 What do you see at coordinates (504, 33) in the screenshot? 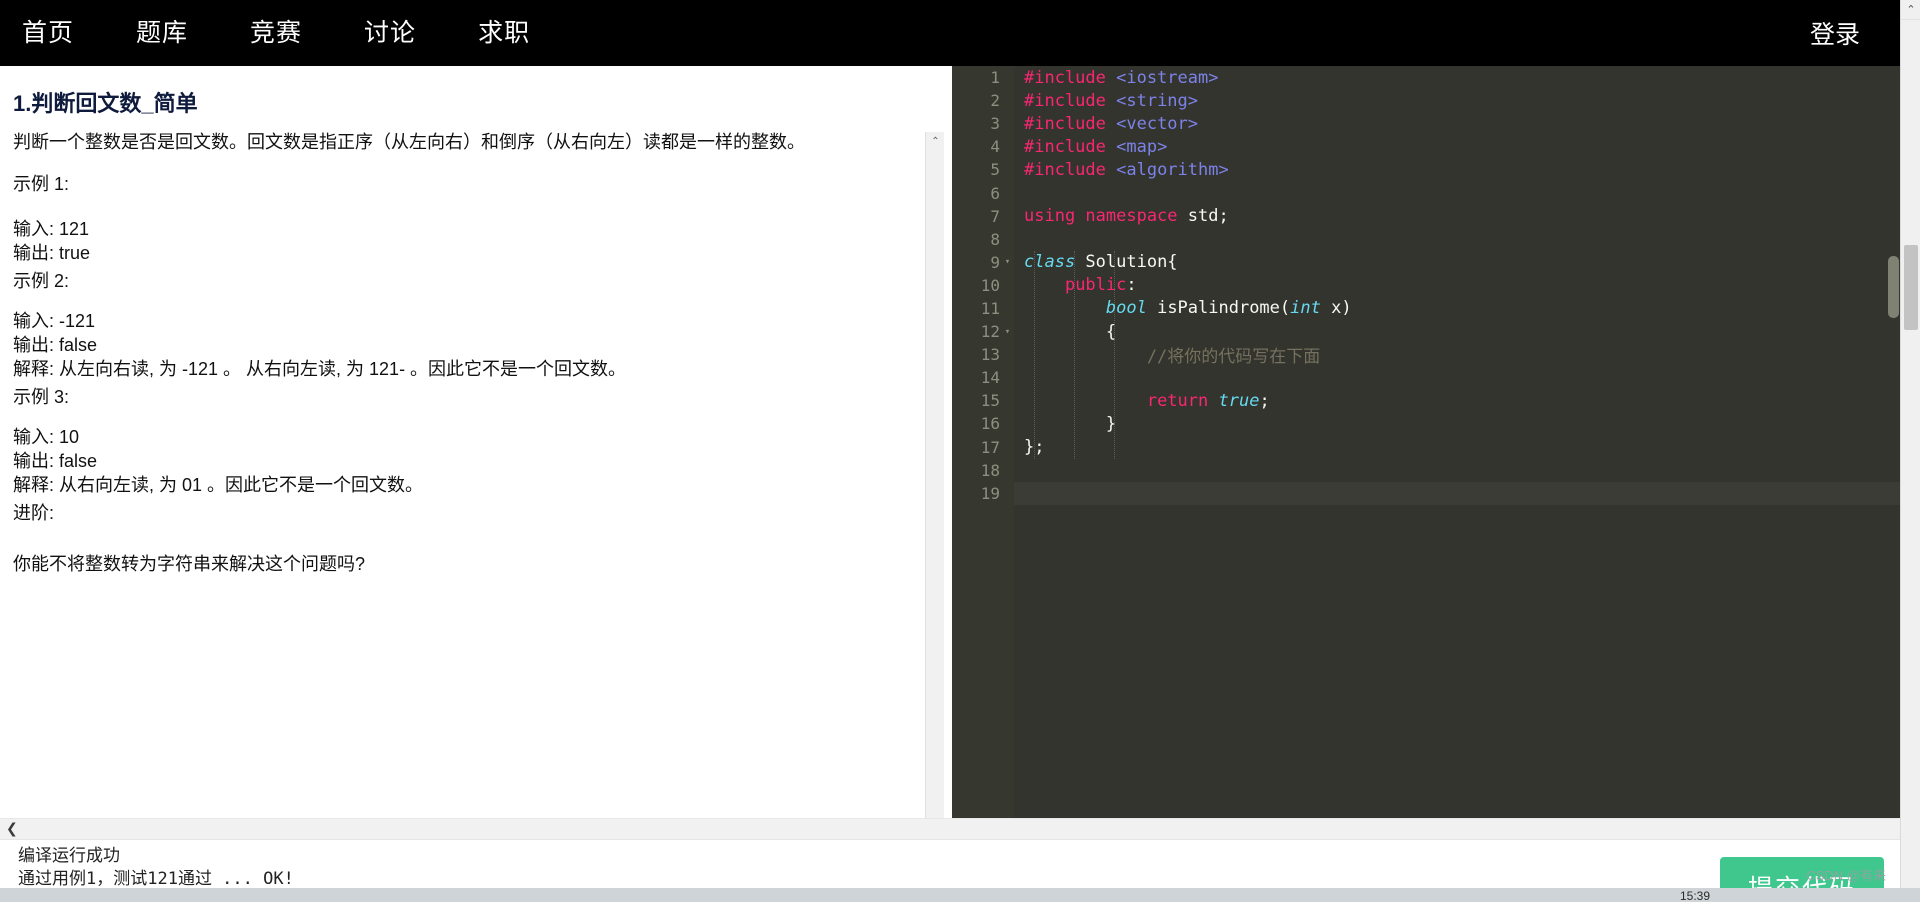
I see `nav-item-jobs: 求职` at bounding box center [504, 33].